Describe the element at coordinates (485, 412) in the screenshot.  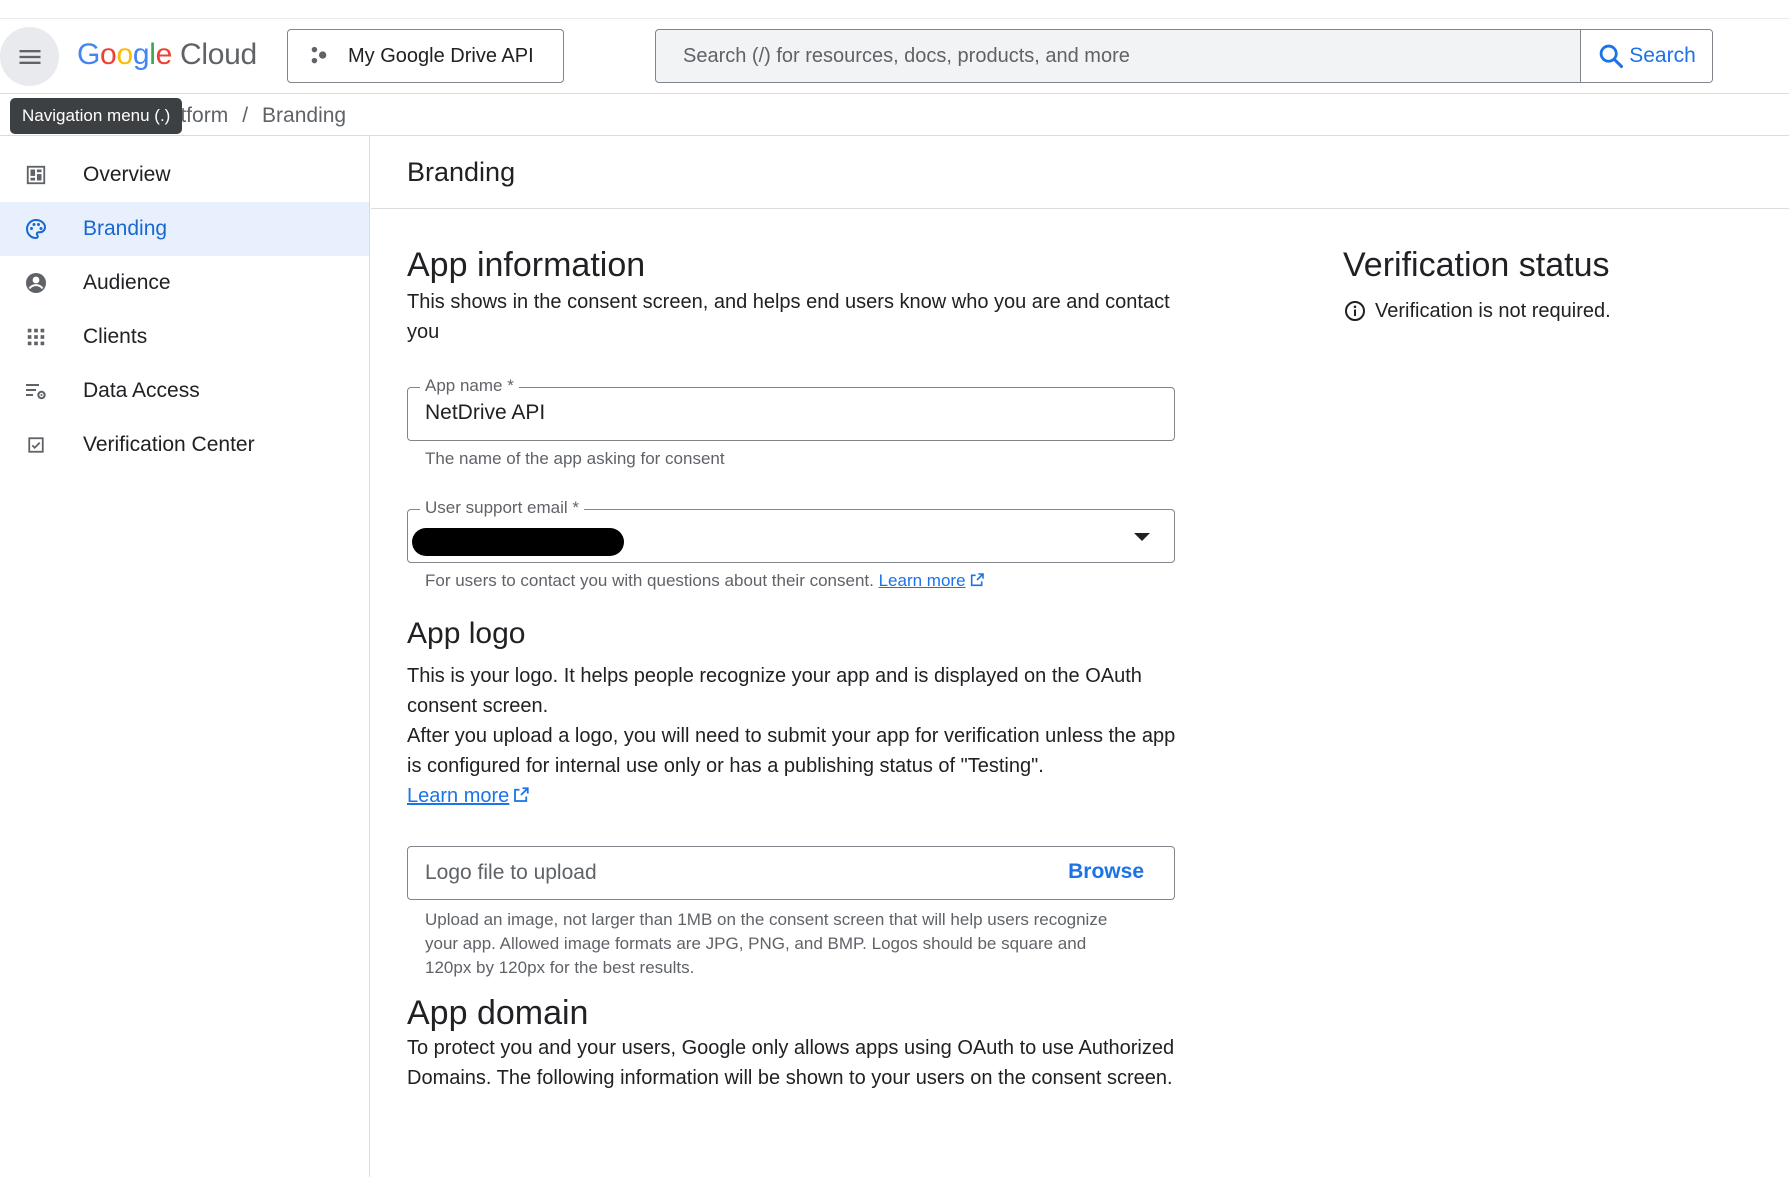
I see `app-name-value: NetDrive API` at that location.